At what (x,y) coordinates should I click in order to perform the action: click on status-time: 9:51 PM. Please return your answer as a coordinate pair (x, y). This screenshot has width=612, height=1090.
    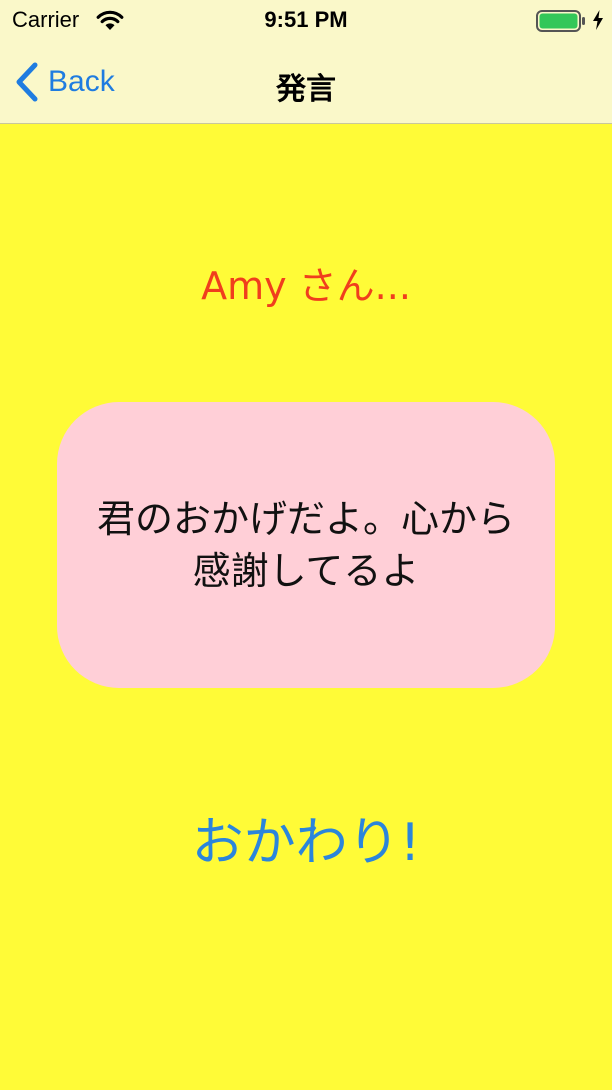
    Looking at the image, I should click on (306, 19).